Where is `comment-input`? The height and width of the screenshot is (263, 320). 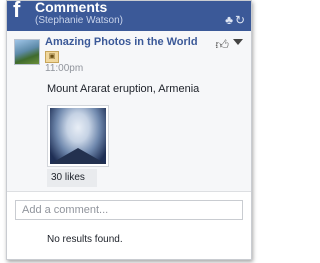 comment-input is located at coordinates (129, 210).